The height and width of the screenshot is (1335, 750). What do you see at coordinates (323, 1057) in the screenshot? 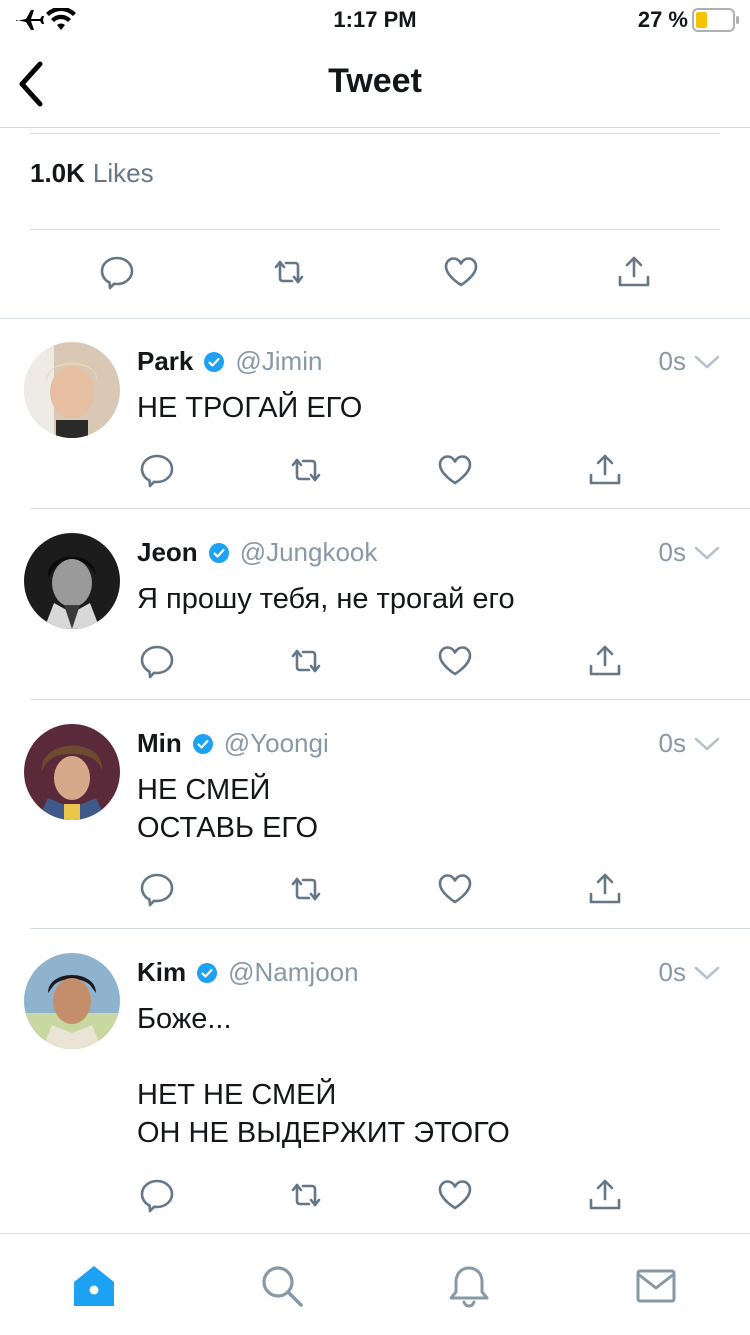
I see `reply-text-line` at bounding box center [323, 1057].